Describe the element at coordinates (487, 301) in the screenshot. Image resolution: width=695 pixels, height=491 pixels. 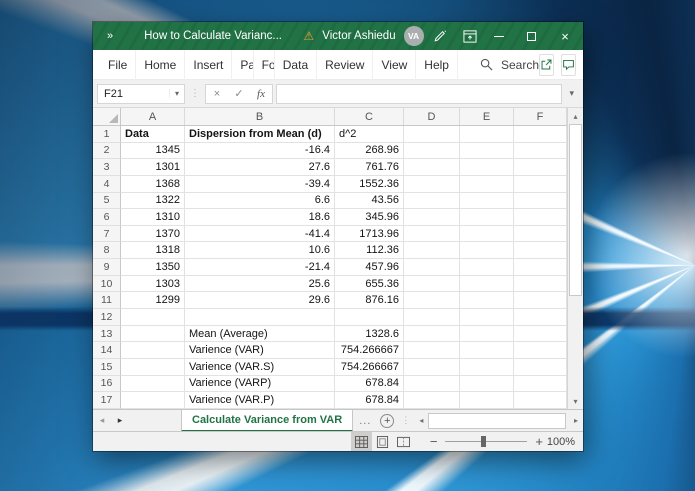
I see `cell-E11` at that location.